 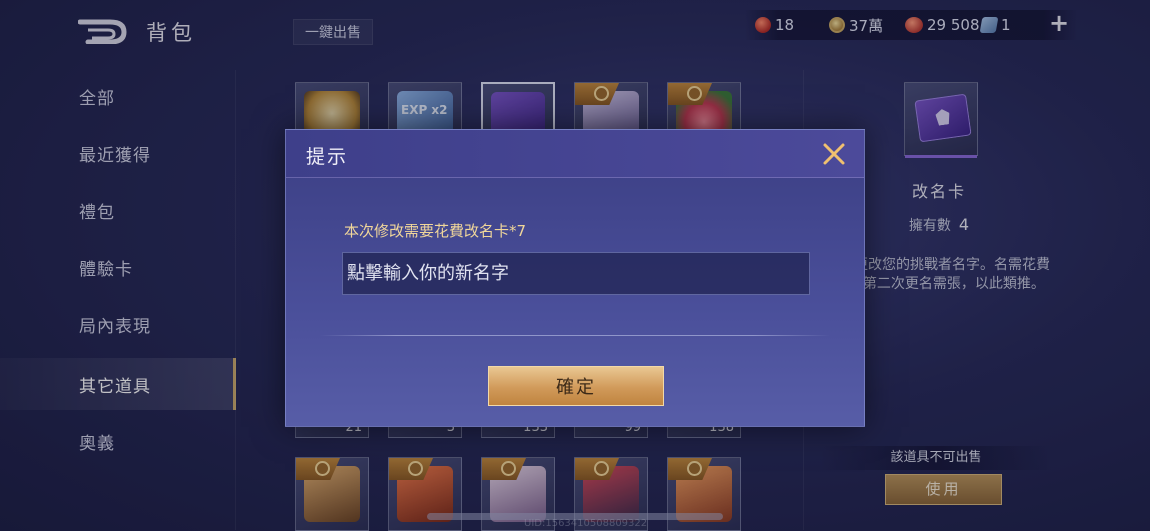 I want to click on dialog-title: 提示, so click(x=327, y=157).